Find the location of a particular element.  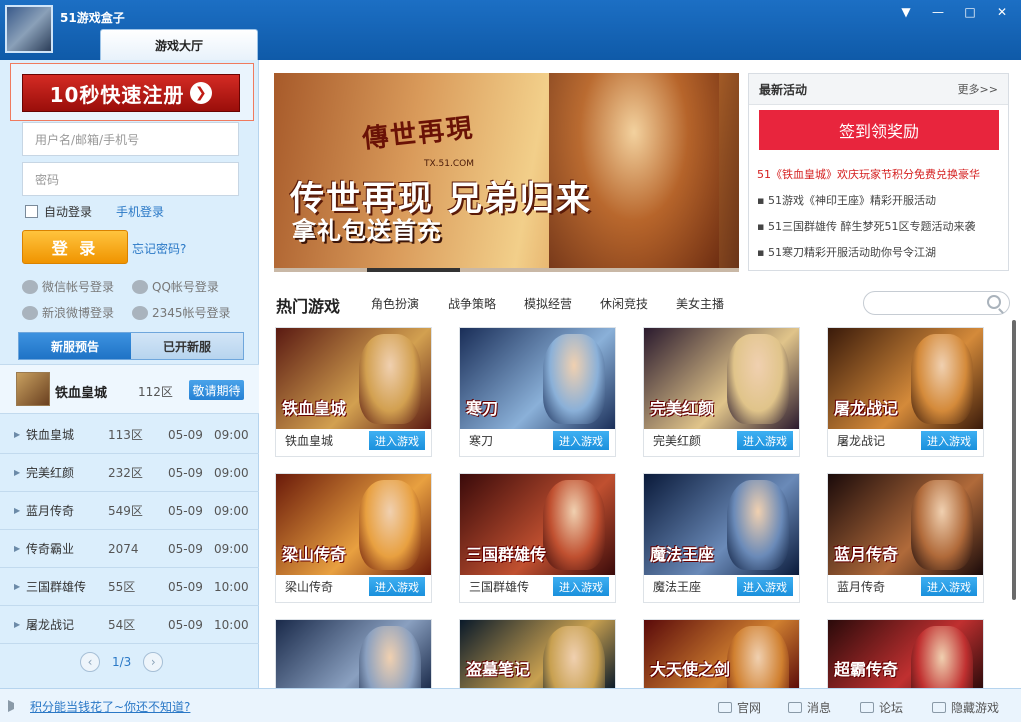

server-row: ▶ 铁血皇城 113区 05-09 09:00 is located at coordinates (129, 435).